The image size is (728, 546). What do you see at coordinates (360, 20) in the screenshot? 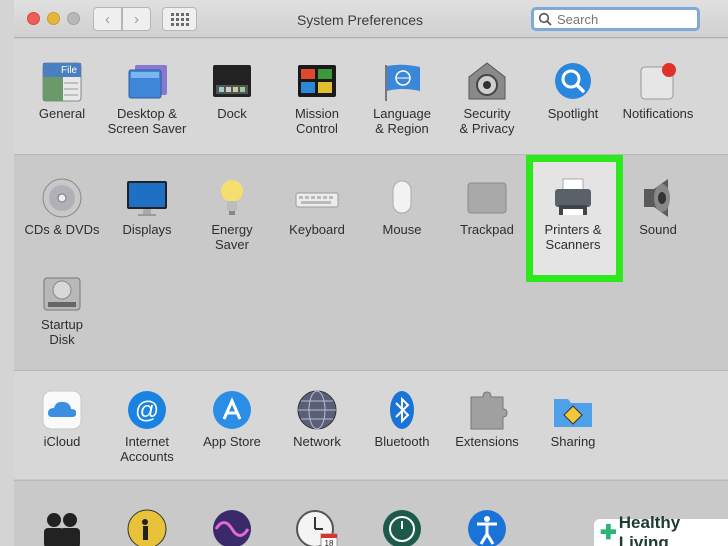
I see `window-title: System Preferences` at bounding box center [360, 20].